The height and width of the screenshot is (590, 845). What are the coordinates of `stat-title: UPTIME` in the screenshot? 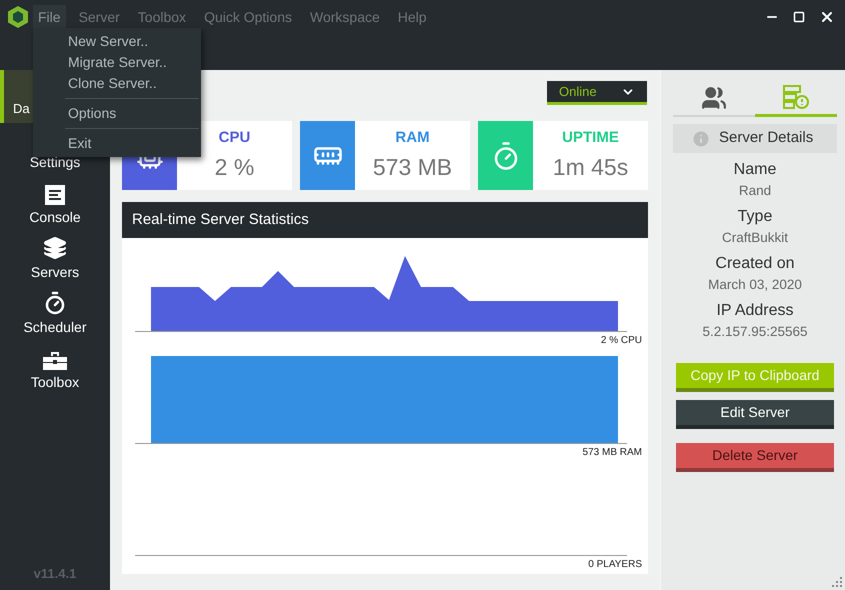 It's located at (590, 138).